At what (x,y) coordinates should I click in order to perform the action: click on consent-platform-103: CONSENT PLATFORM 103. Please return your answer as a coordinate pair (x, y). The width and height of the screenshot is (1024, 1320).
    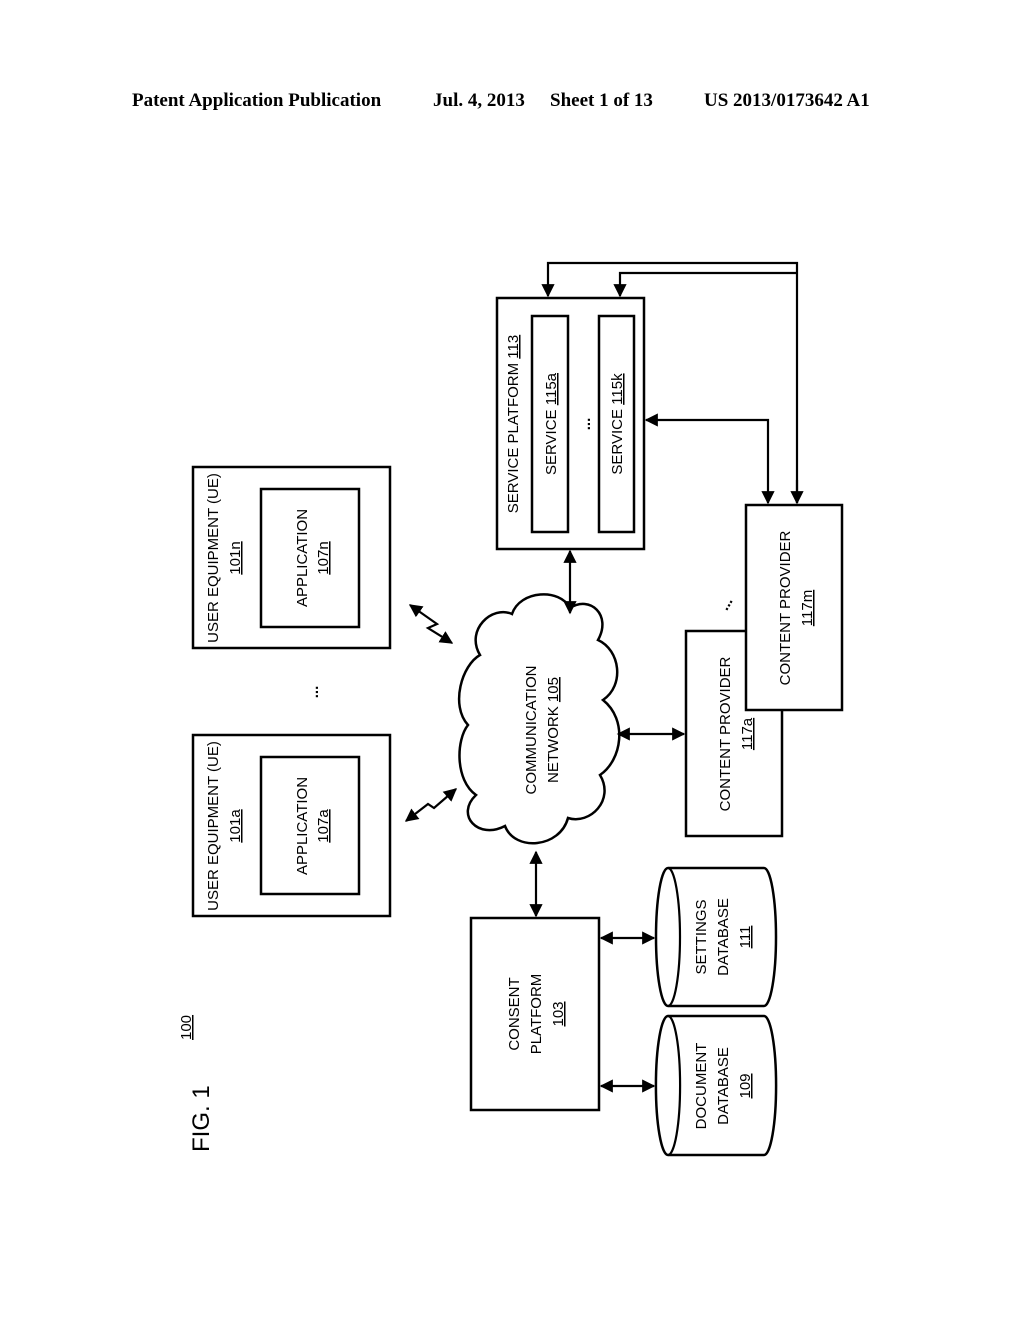
    Looking at the image, I should click on (535, 1014).